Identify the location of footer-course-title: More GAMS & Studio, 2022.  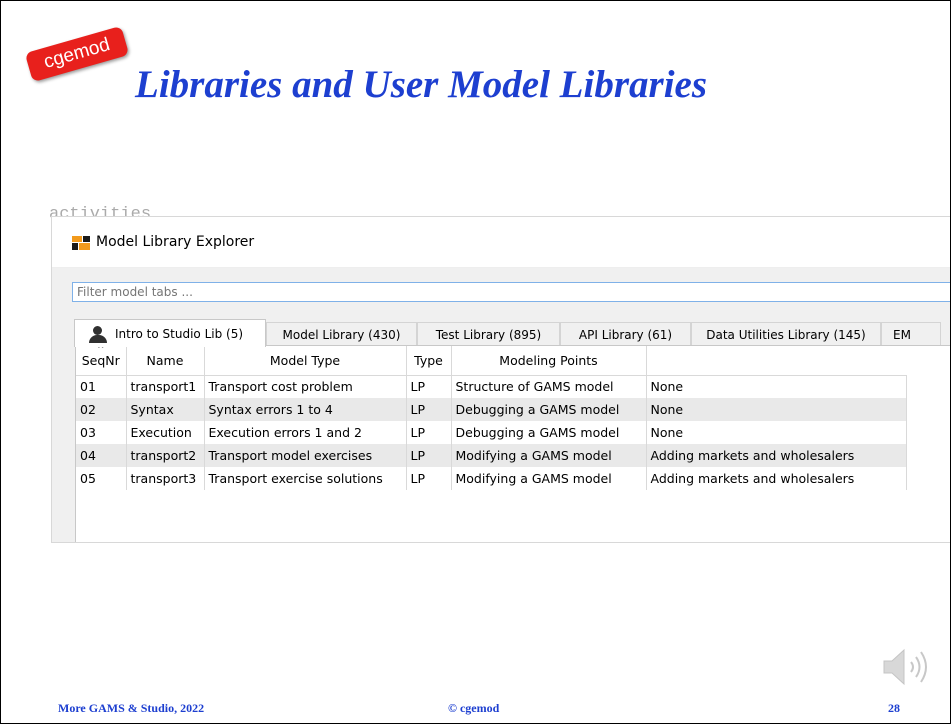
(131, 708).